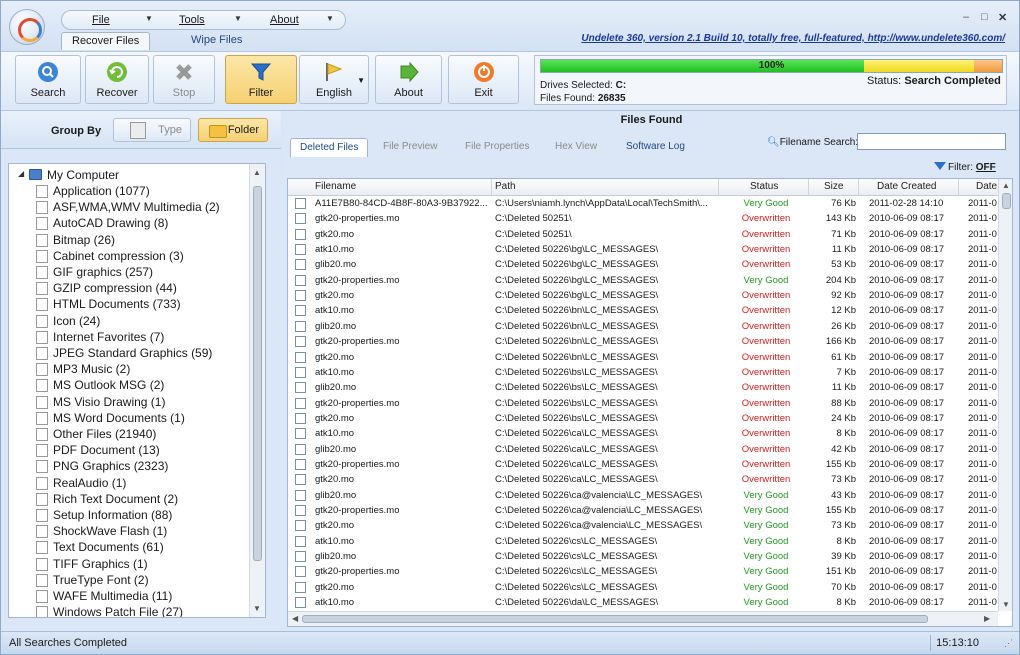  Describe the element at coordinates (124, 354) in the screenshot. I see `tree-item: JPEG Standard Graphics (59)` at that location.